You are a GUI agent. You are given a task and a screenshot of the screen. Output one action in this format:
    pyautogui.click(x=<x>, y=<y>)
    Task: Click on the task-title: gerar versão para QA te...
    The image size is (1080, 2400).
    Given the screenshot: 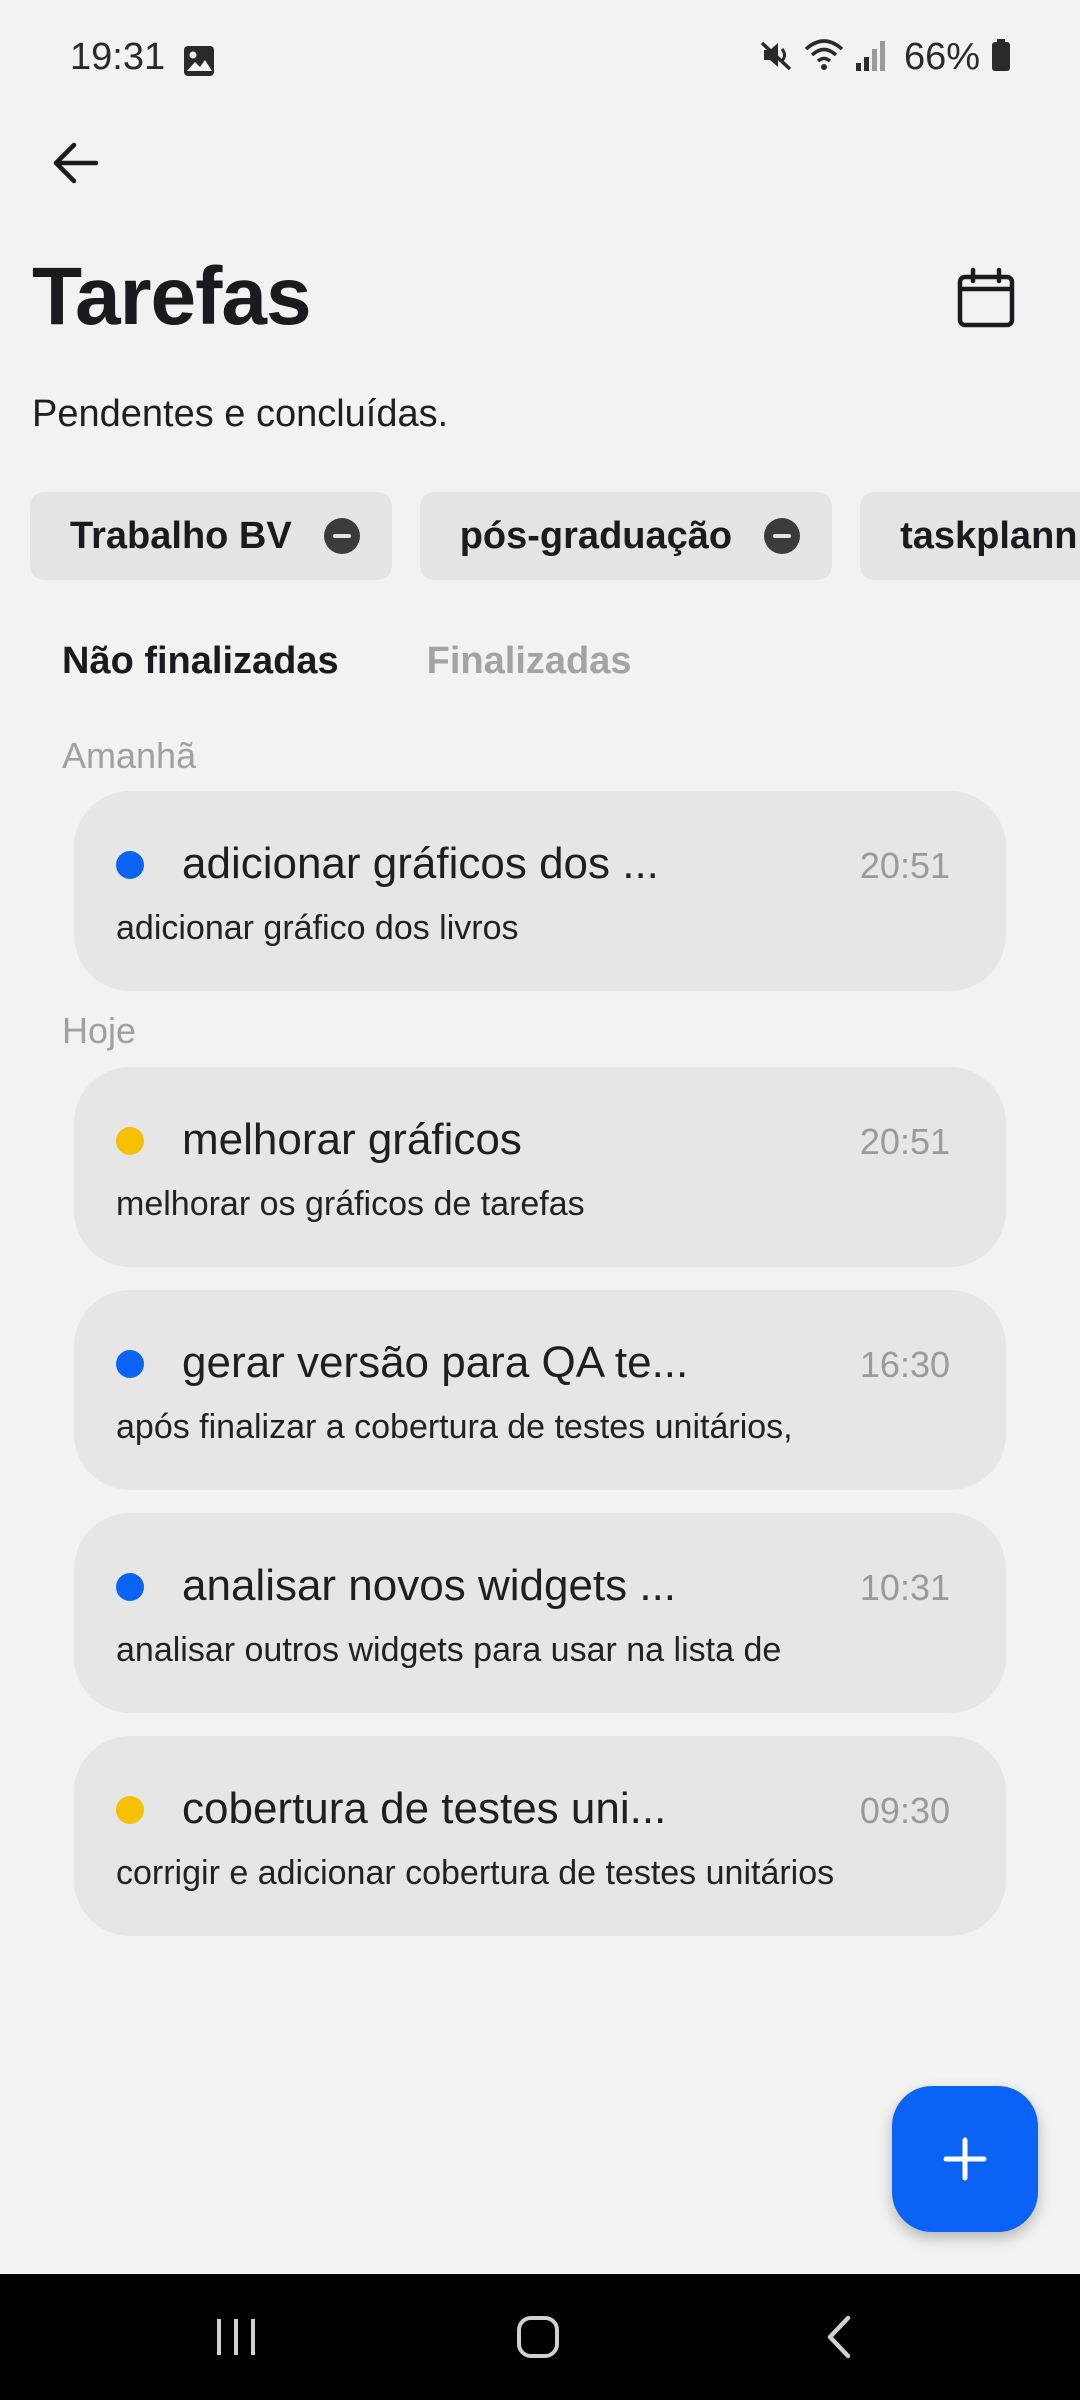 What is the action you would take?
    pyautogui.click(x=435, y=1362)
    